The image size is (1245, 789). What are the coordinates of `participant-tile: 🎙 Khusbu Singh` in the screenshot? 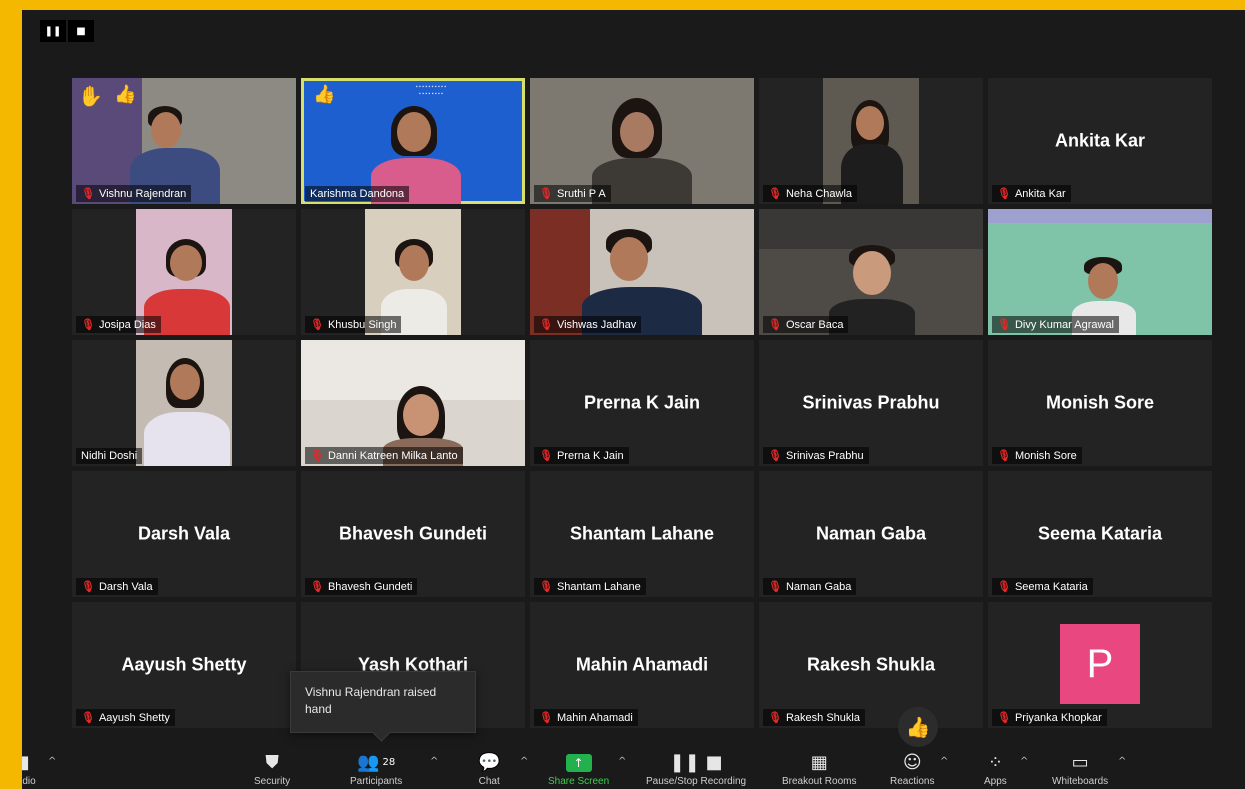 It's located at (413, 272).